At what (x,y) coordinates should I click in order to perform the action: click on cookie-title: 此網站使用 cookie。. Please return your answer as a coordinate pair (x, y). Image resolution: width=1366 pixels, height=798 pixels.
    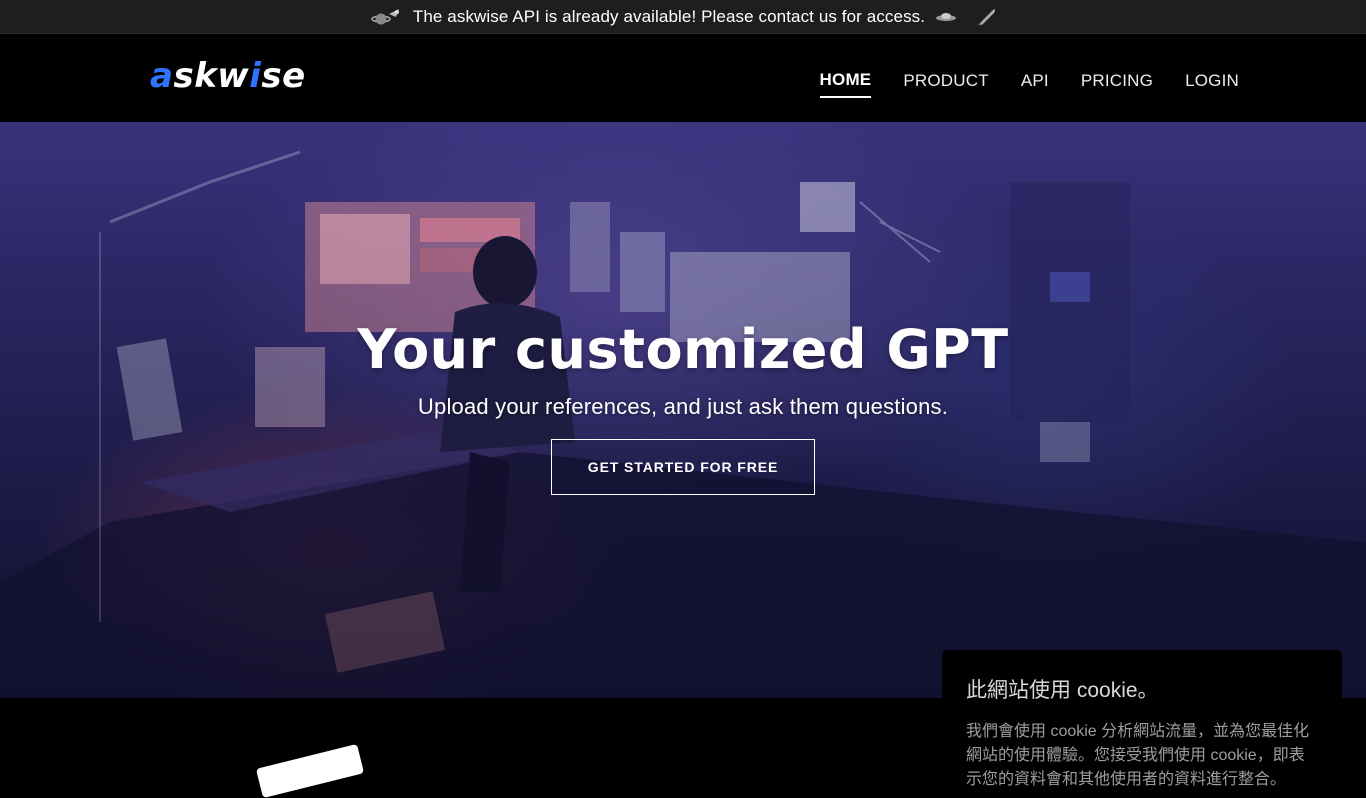
    Looking at the image, I should click on (1062, 690).